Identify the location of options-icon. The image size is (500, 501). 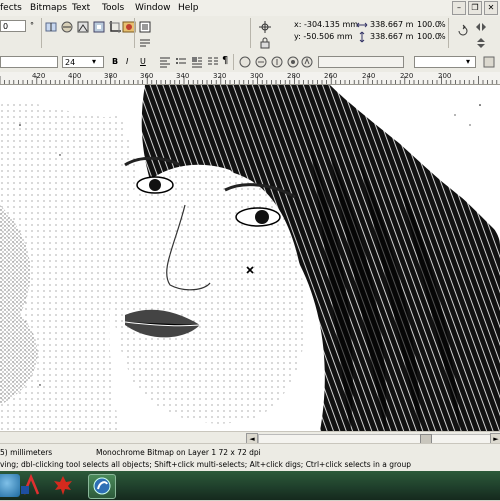
(489, 62).